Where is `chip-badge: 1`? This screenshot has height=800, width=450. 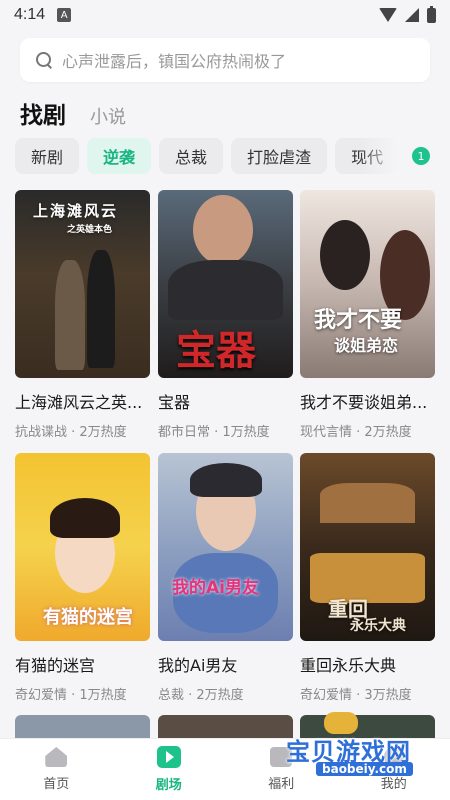 chip-badge: 1 is located at coordinates (421, 156).